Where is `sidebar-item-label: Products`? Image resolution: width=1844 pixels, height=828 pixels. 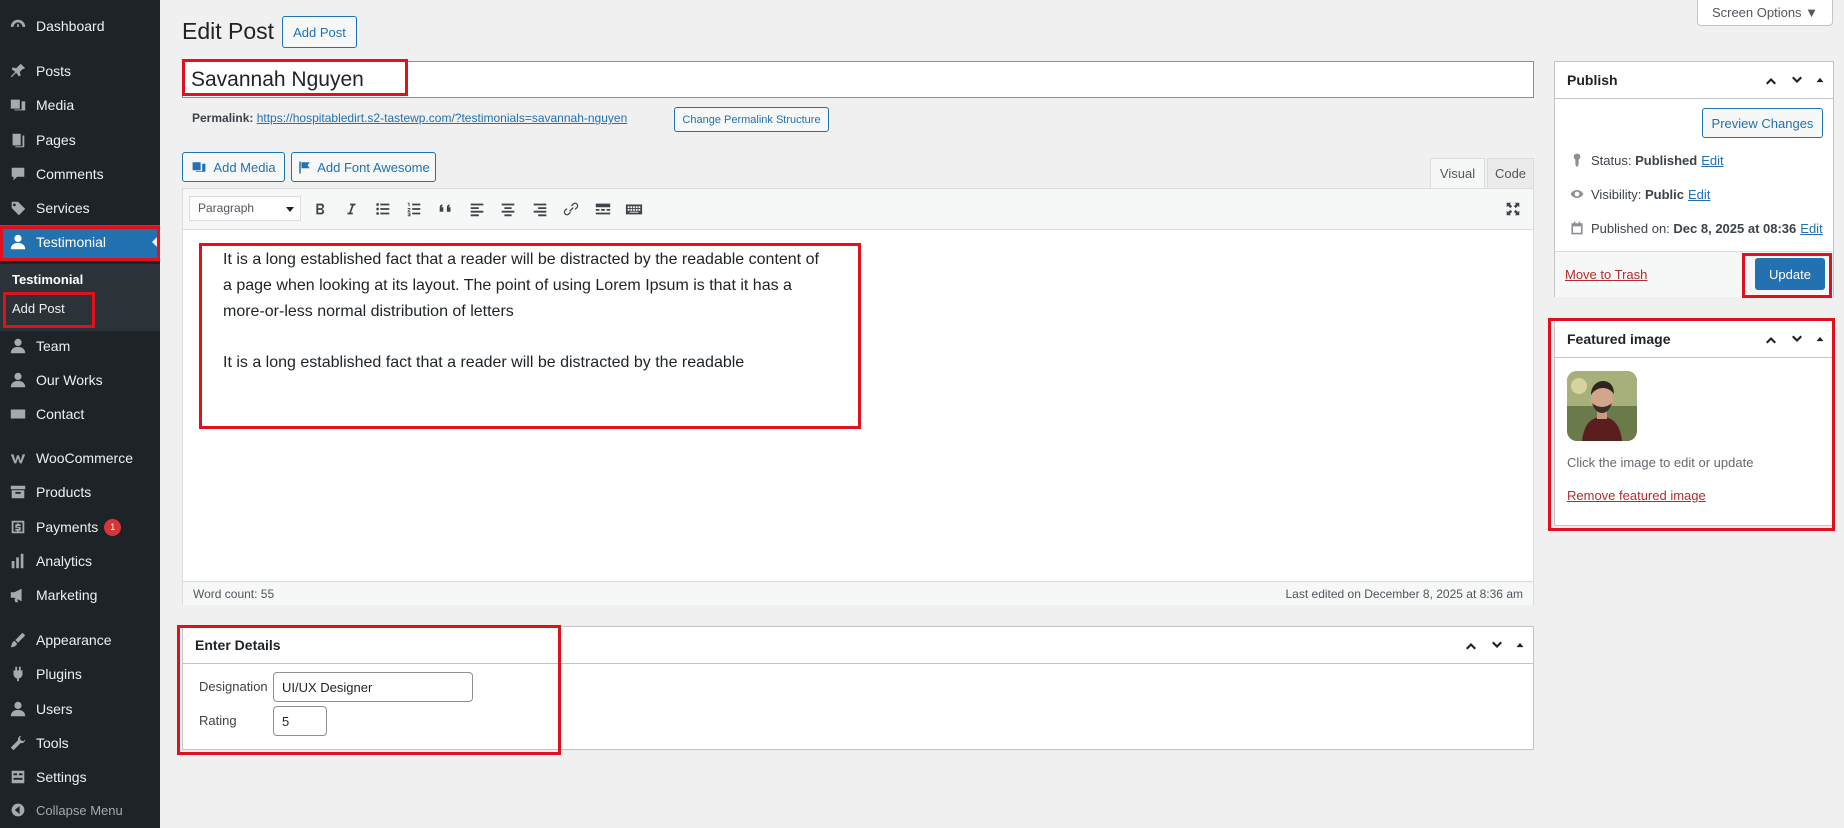
sidebar-item-label: Products is located at coordinates (64, 492).